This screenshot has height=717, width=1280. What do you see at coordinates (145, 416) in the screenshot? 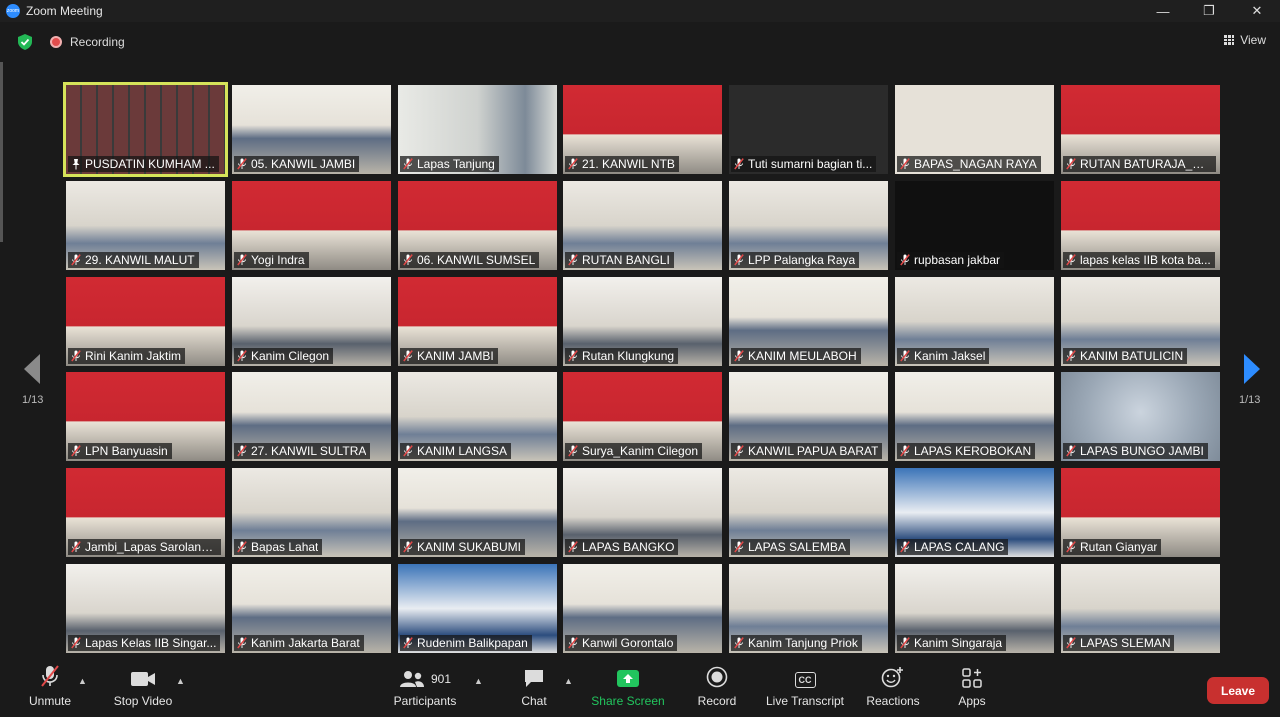
I see `participant-video-tile: LPN Banyuasin` at bounding box center [145, 416].